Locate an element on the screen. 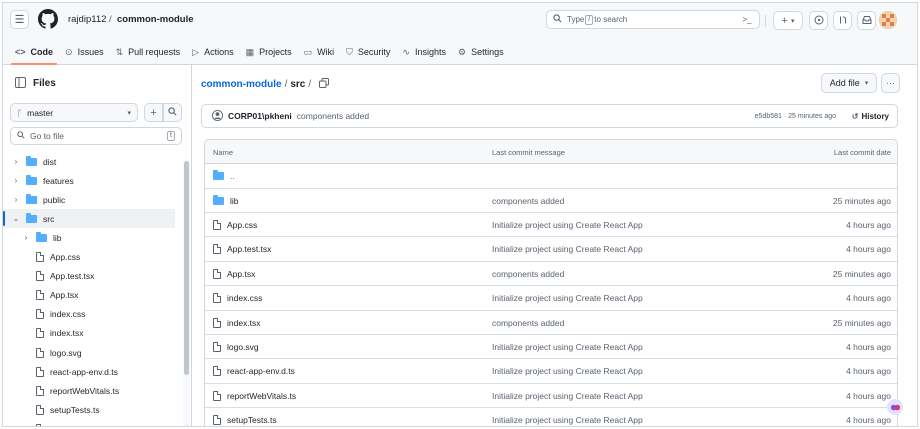 Image resolution: width=920 pixels, height=429 pixels. search-input: Type / to search is located at coordinates (653, 19).